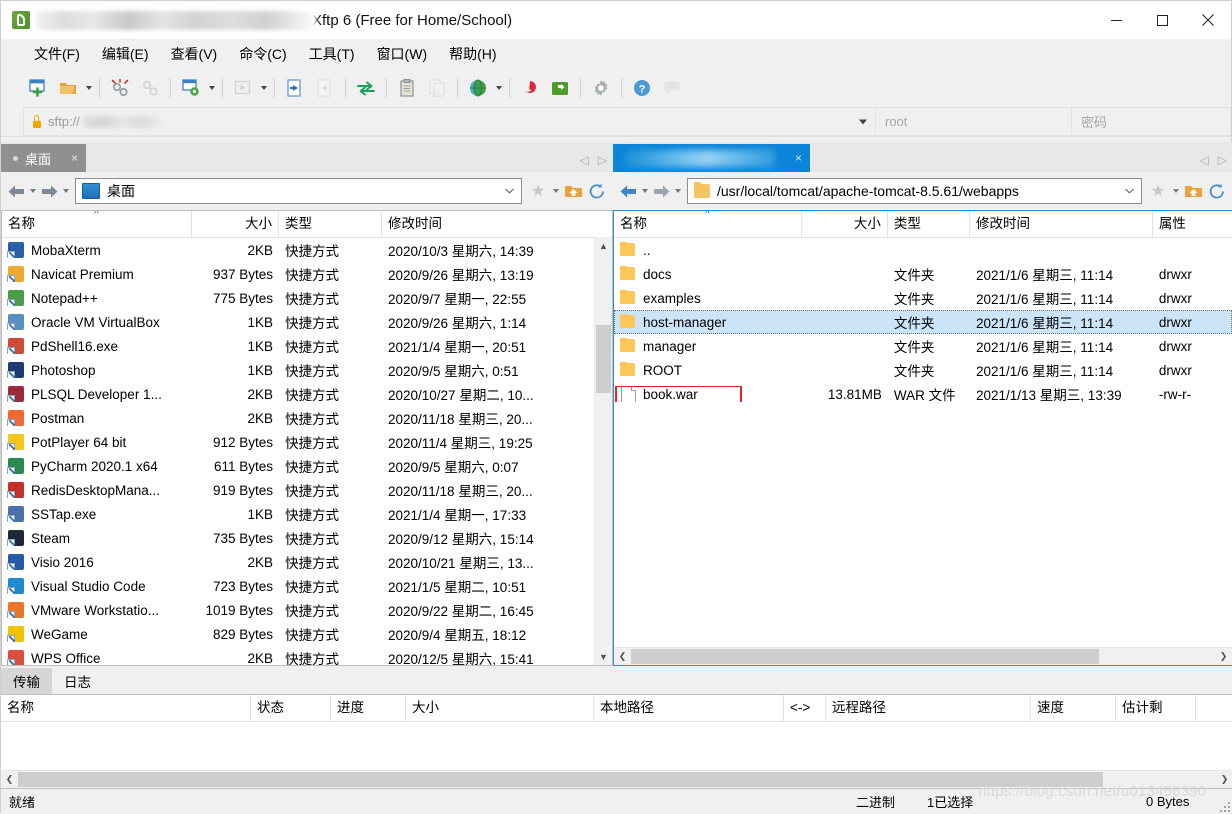 The width and height of the screenshot is (1232, 814). Describe the element at coordinates (44, 158) in the screenshot. I see `local-tab-desktop: 桌面 ×` at that location.